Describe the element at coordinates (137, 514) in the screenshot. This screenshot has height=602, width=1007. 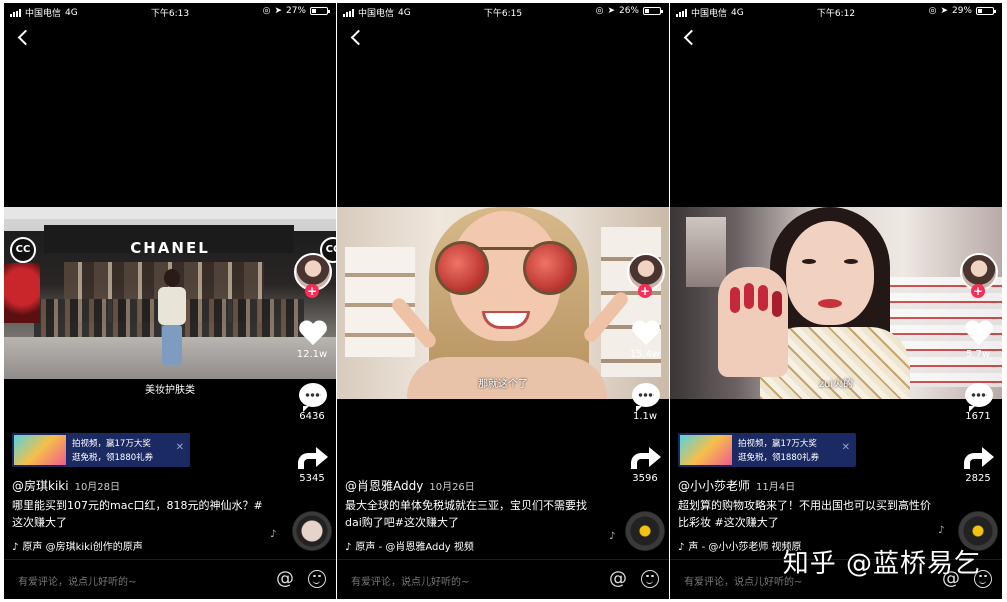
I see `video-description: 哪里能买到107元的mac口红，818元的神仙水？#这次赚大了` at that location.